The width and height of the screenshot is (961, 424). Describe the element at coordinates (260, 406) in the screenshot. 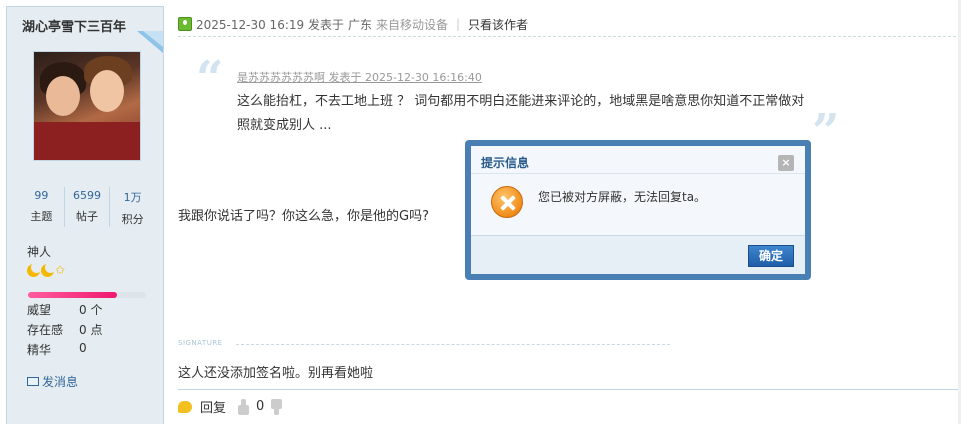

I see `like-count: 0` at that location.